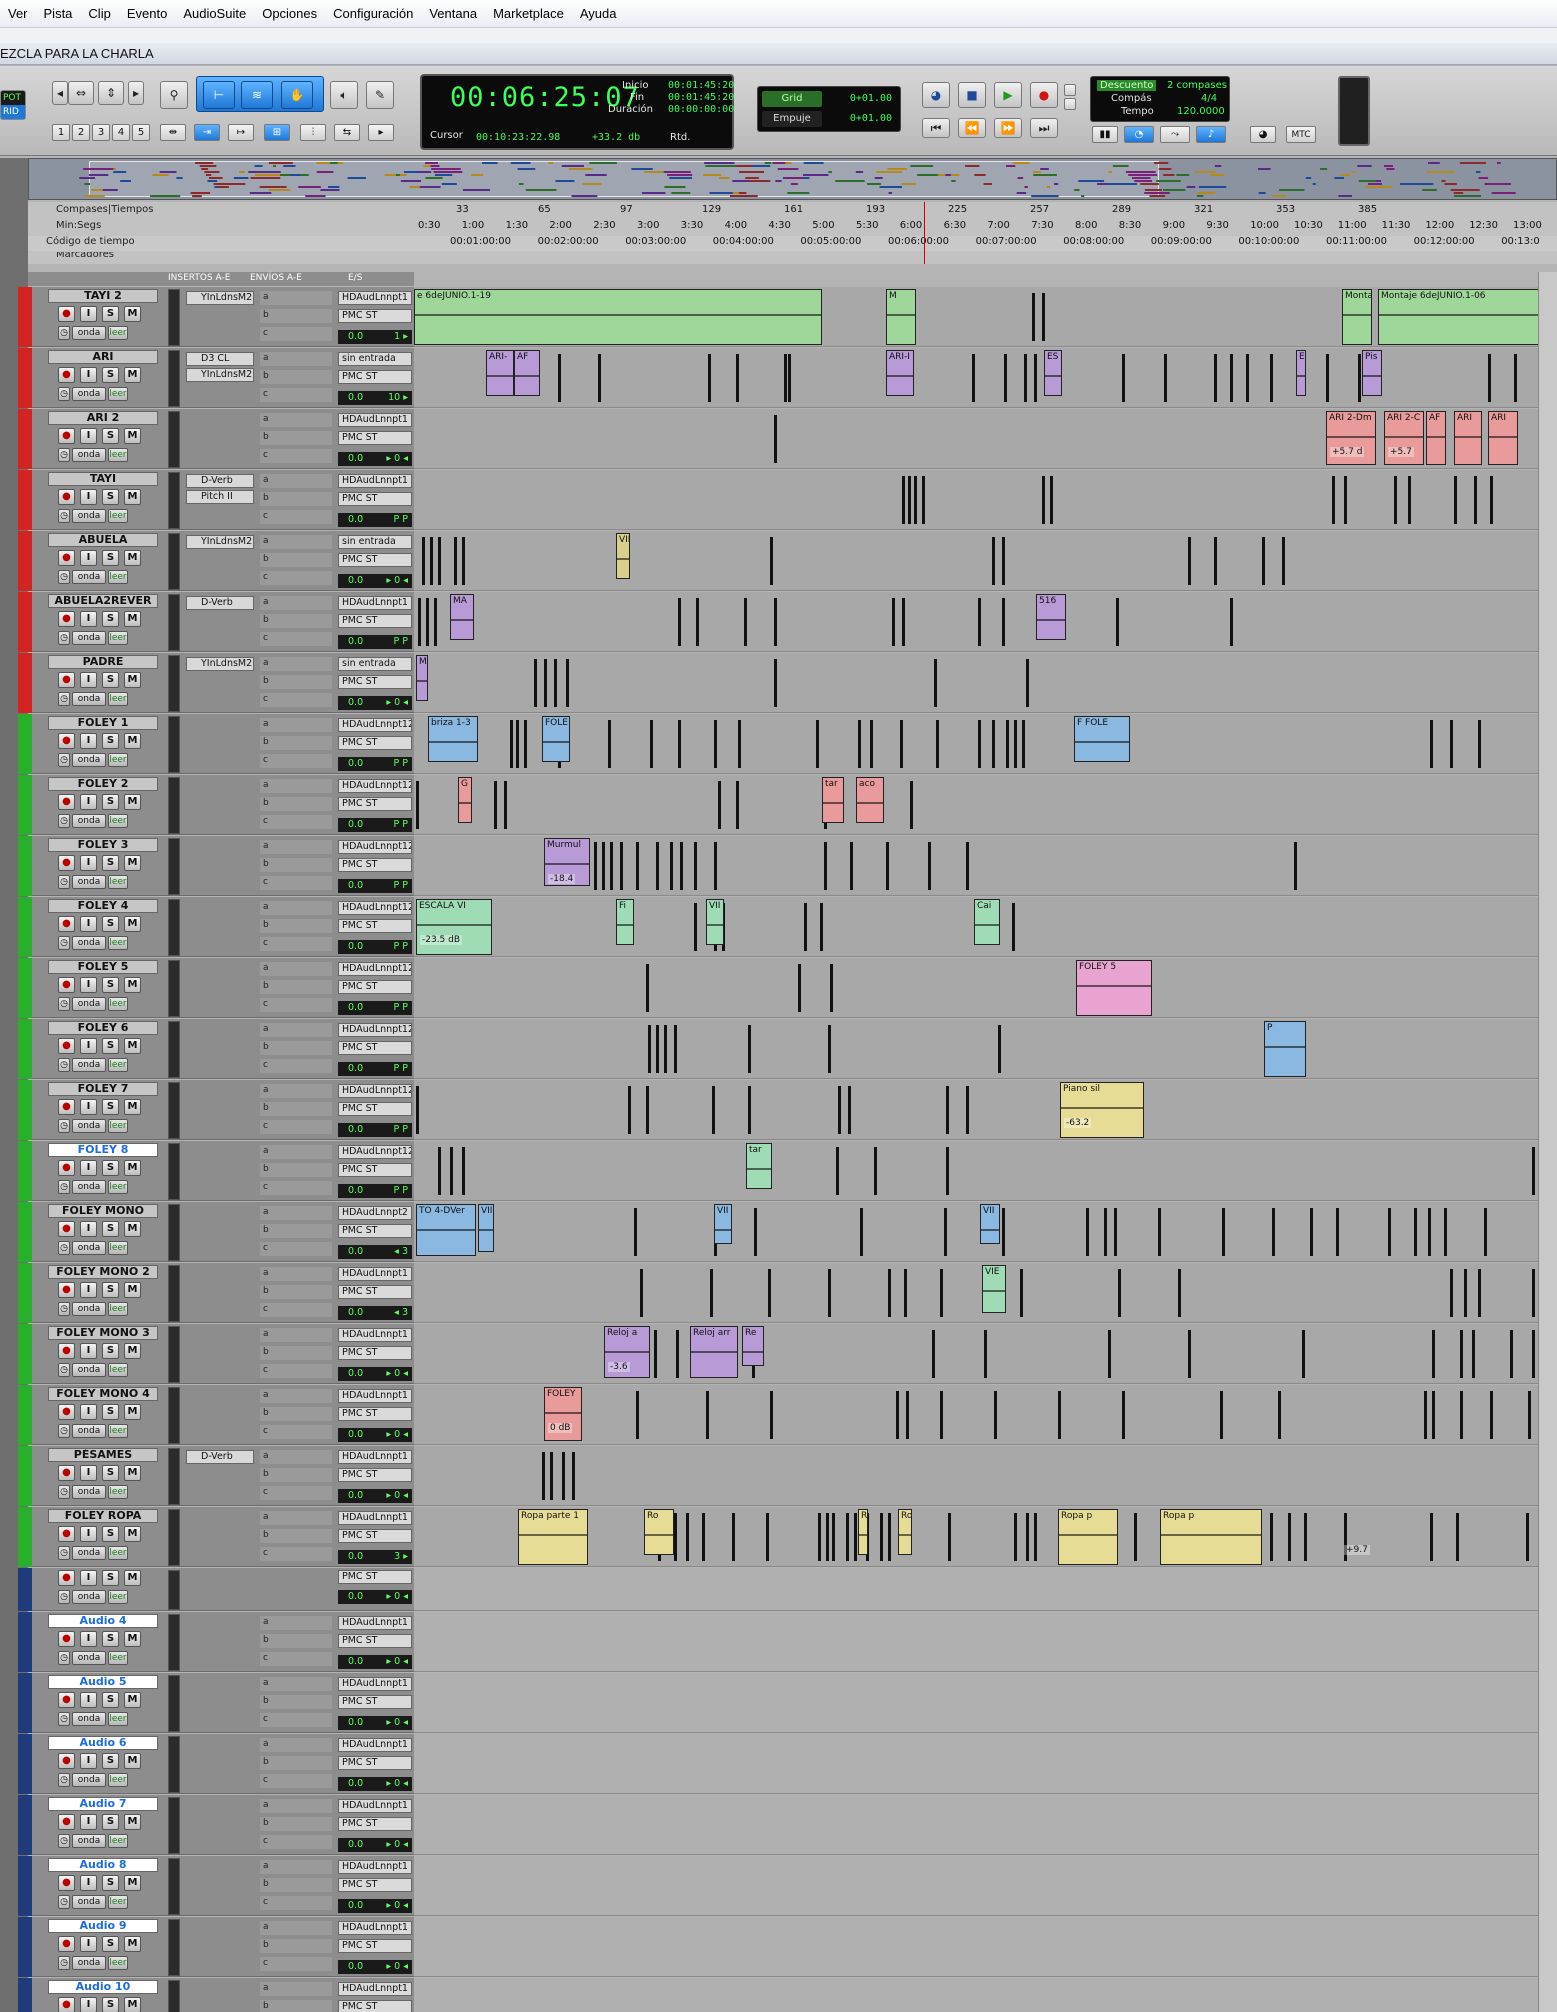 The width and height of the screenshot is (1557, 2012). I want to click on track-name: FOLEY MONO 3, so click(103, 1333).